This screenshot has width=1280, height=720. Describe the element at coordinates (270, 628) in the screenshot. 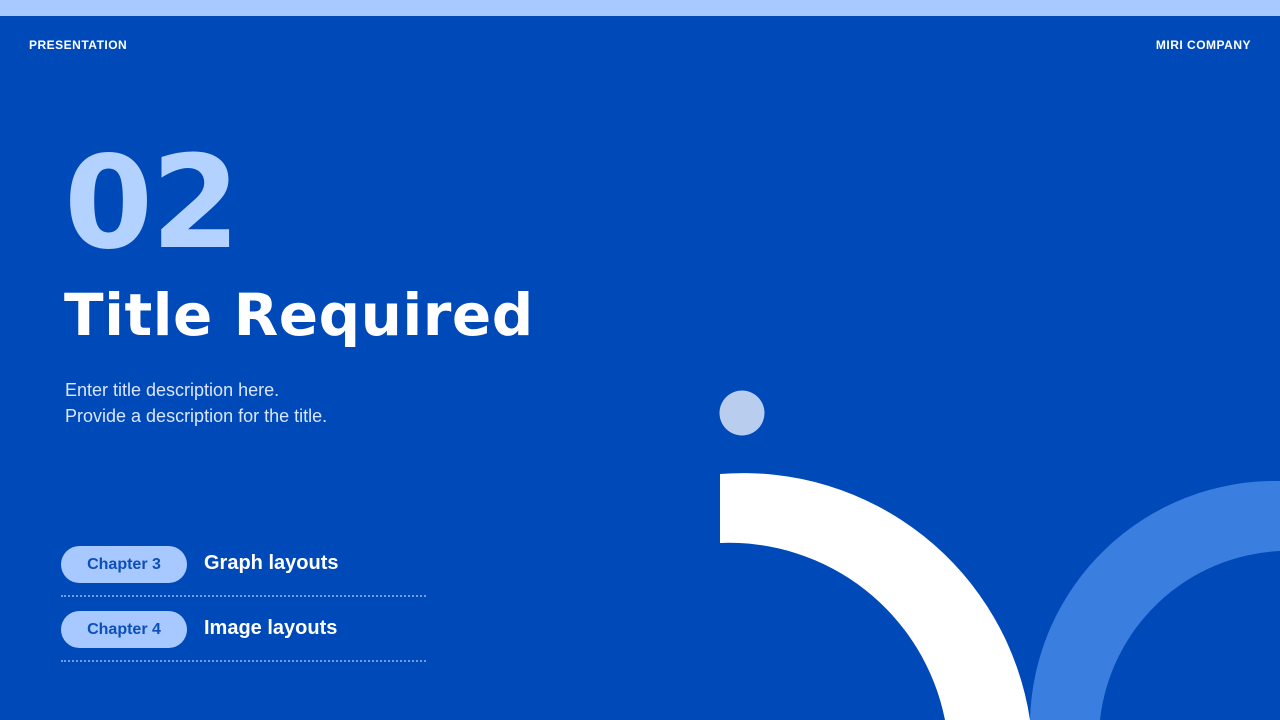

I see `chapter-label: Image layouts` at that location.